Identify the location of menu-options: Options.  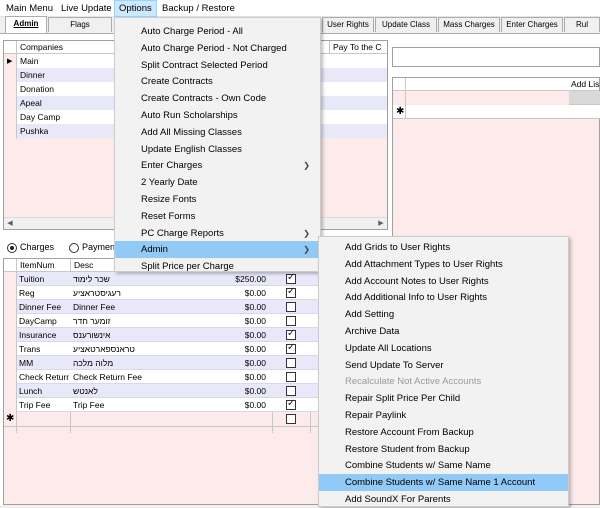
(135, 8).